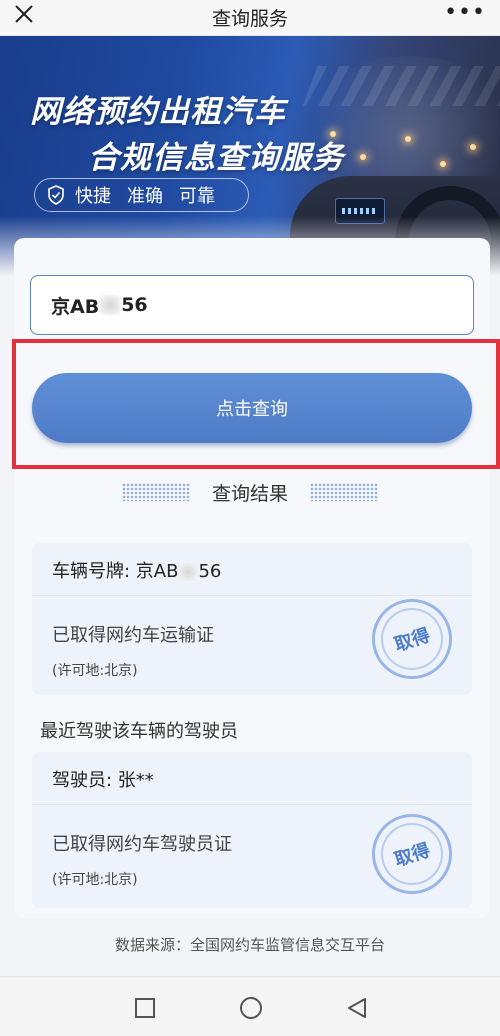  What do you see at coordinates (252, 619) in the screenshot?
I see `vehicle-result-card: 车辆号牌: 京AB 56 已取得网约车运输证 (许可地:北京) 取得` at bounding box center [252, 619].